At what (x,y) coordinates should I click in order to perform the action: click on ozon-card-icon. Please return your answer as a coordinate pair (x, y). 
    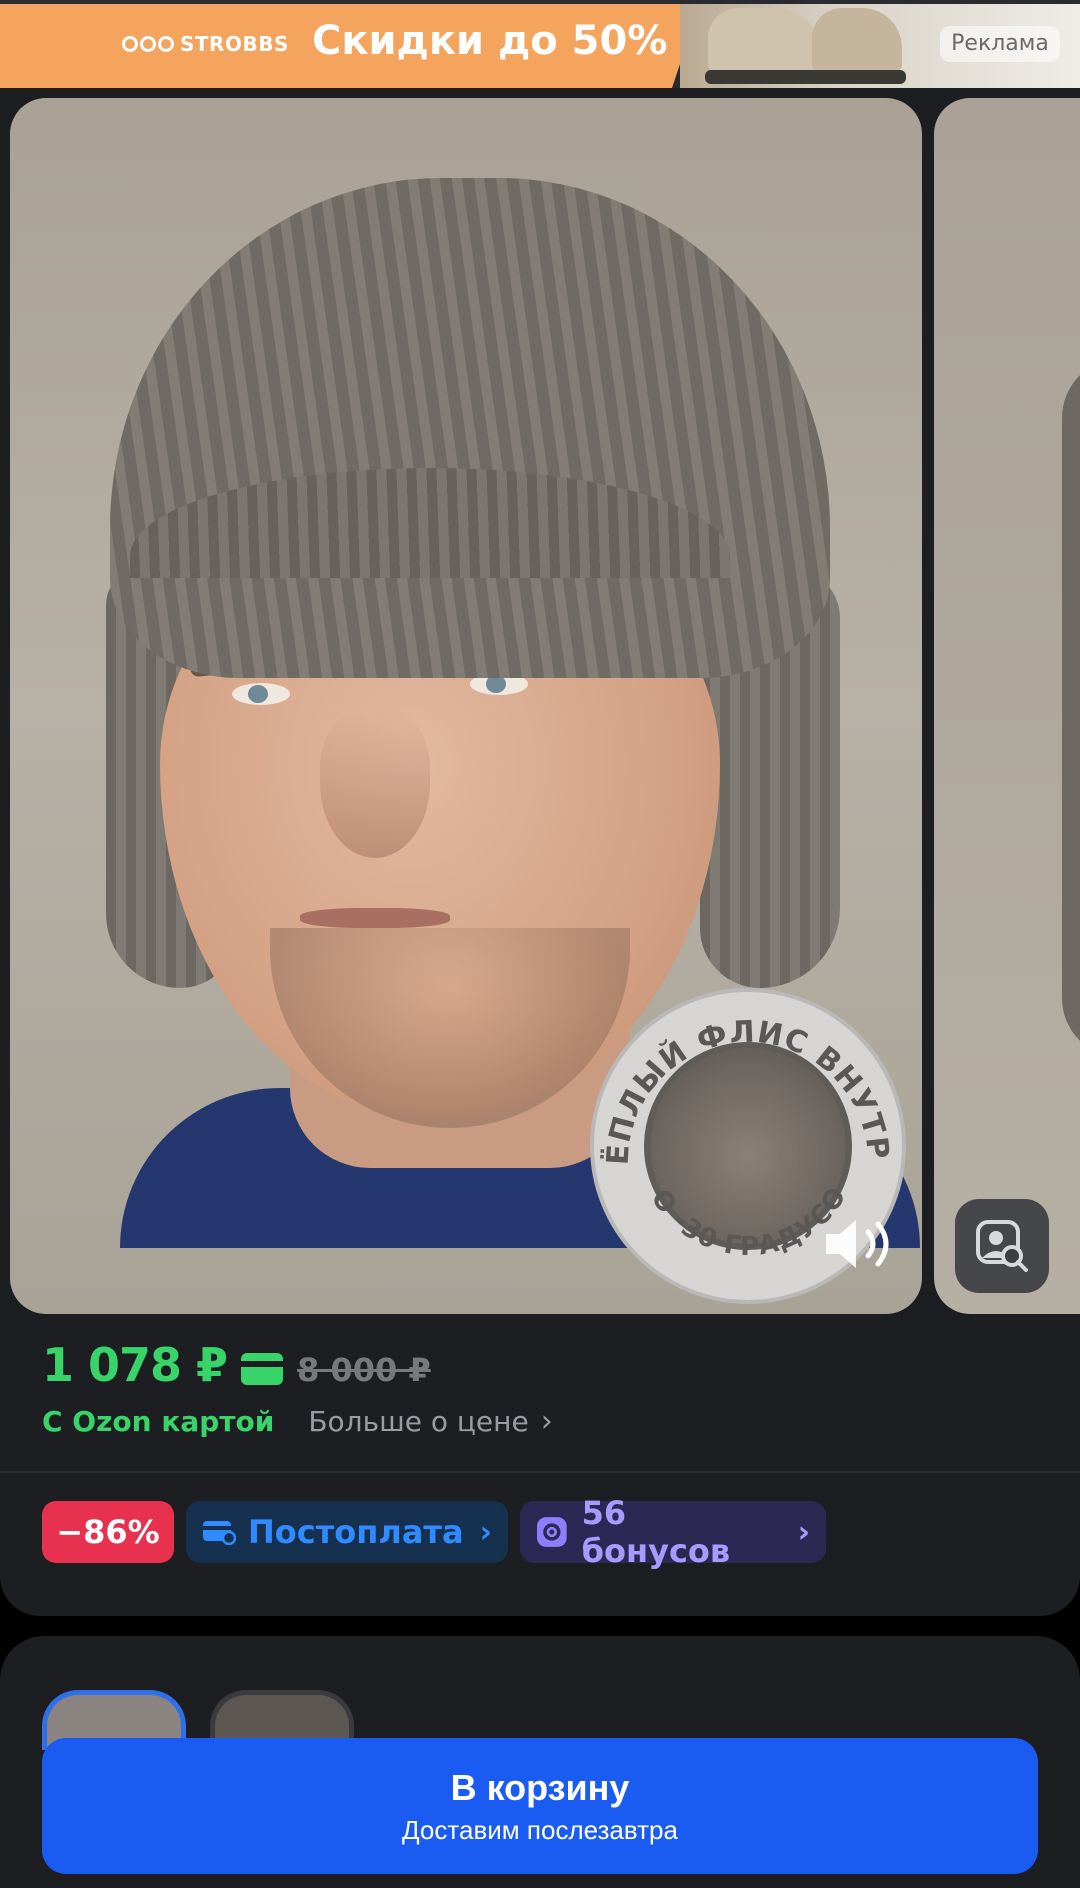
    Looking at the image, I should click on (262, 1369).